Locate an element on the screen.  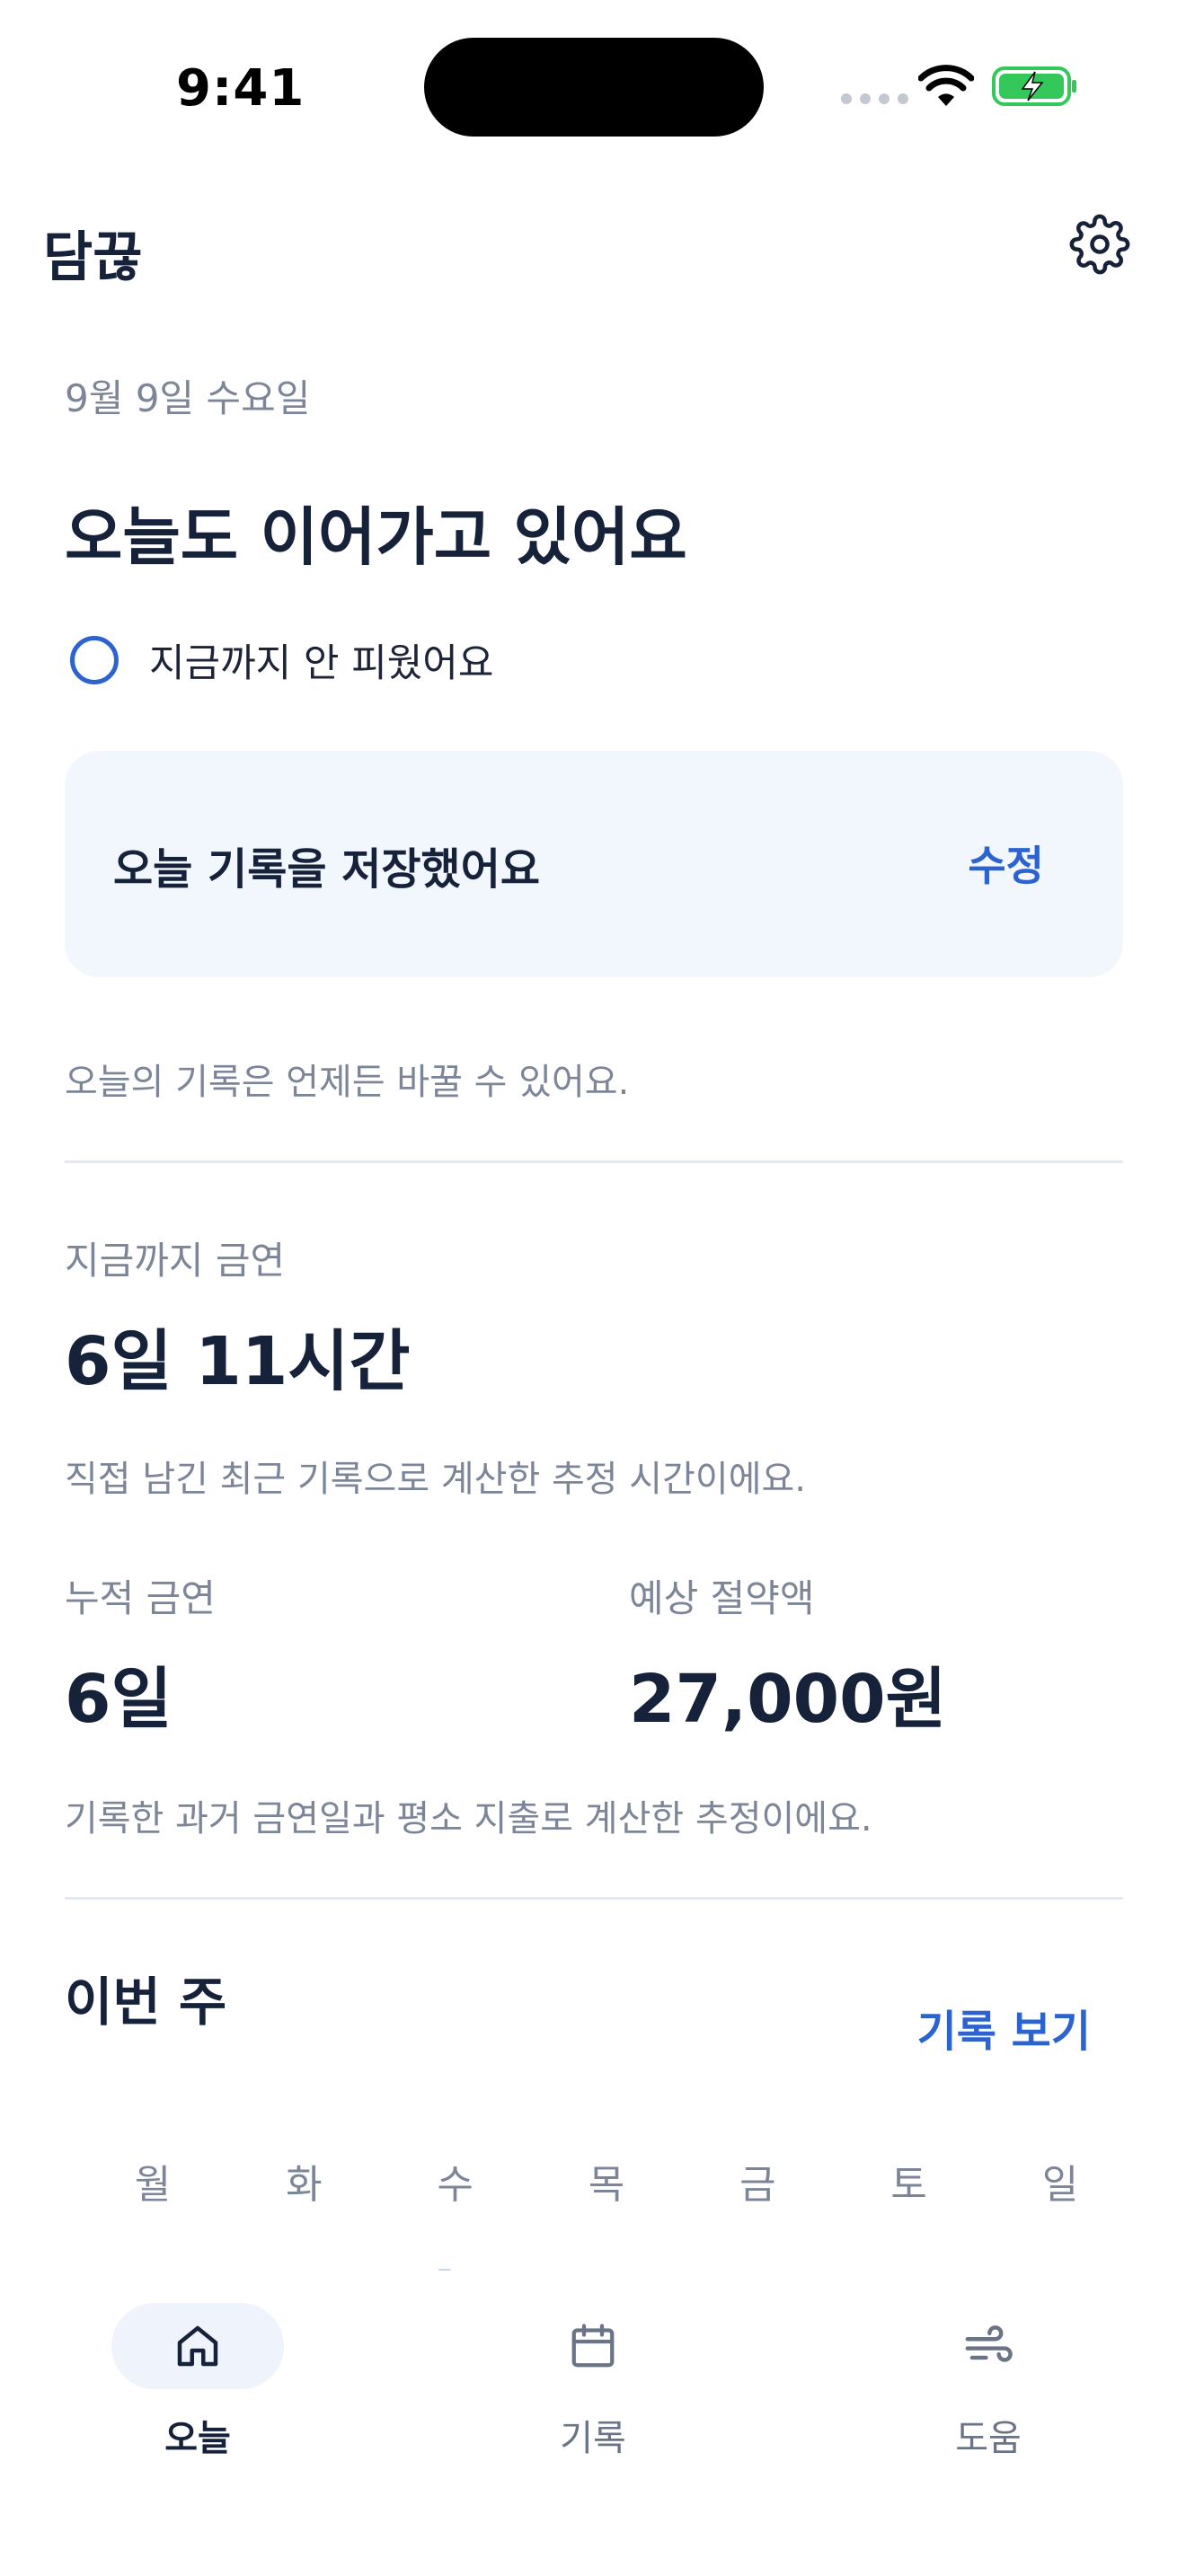
settings-button is located at coordinates (1099, 244).